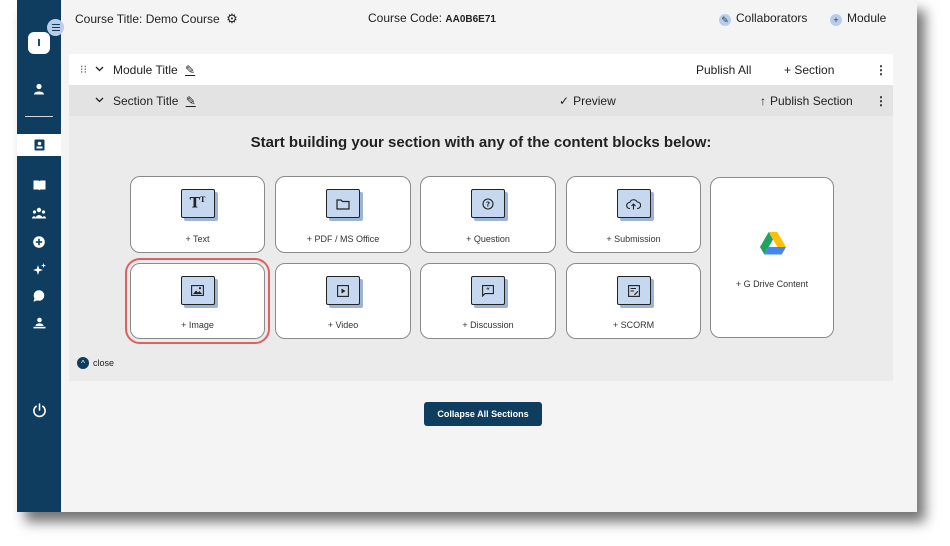 This screenshot has width=950, height=546. I want to click on section-title: Section Title ✎, so click(154, 101).